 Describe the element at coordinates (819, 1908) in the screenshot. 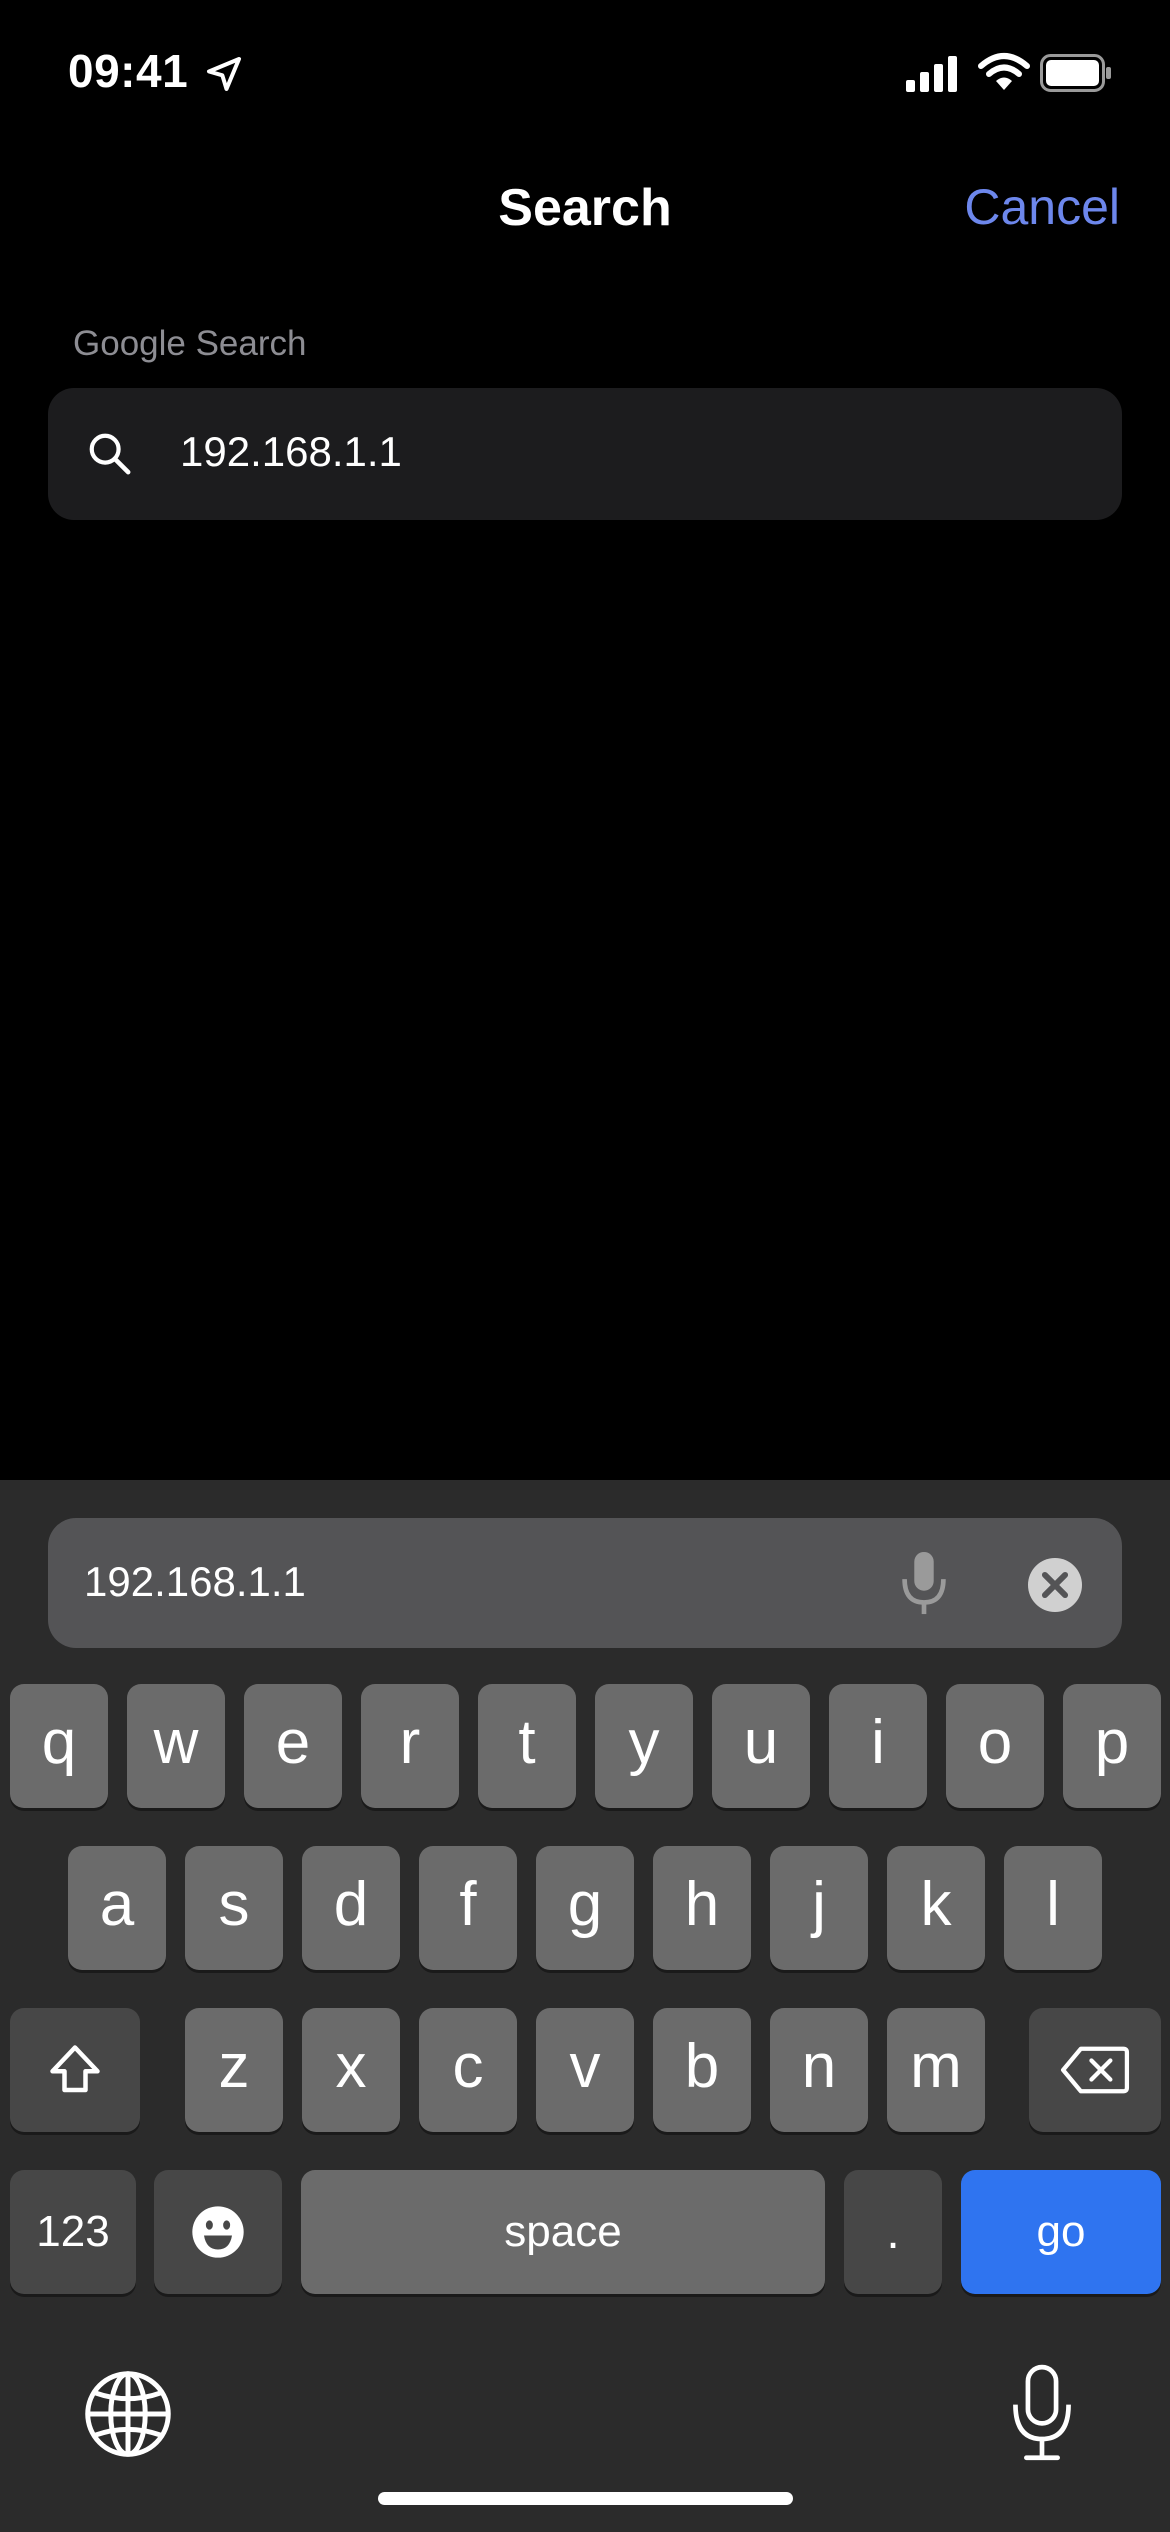

I see `key-j: j` at that location.